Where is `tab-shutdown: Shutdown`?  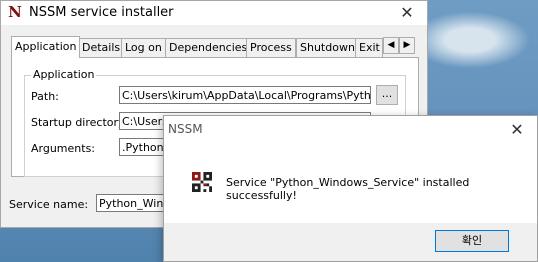
tab-shutdown: Shutdown is located at coordinates (327, 47).